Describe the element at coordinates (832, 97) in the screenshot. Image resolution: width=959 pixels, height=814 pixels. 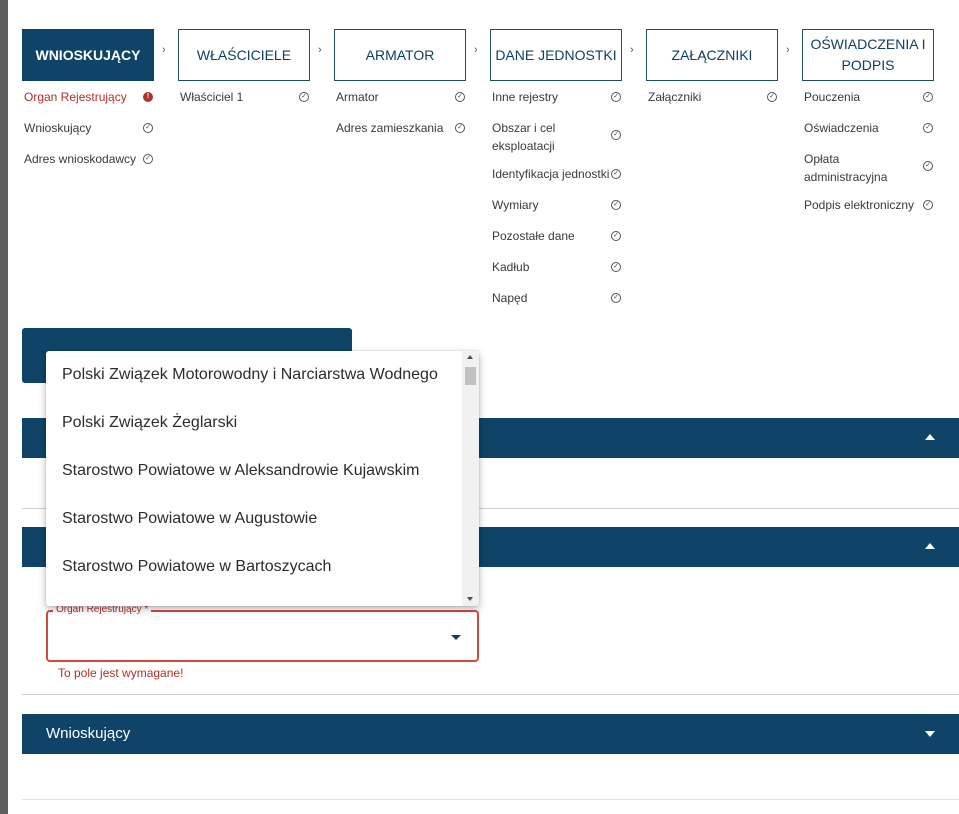
I see `substep-pouczenia: Pouczenia` at that location.